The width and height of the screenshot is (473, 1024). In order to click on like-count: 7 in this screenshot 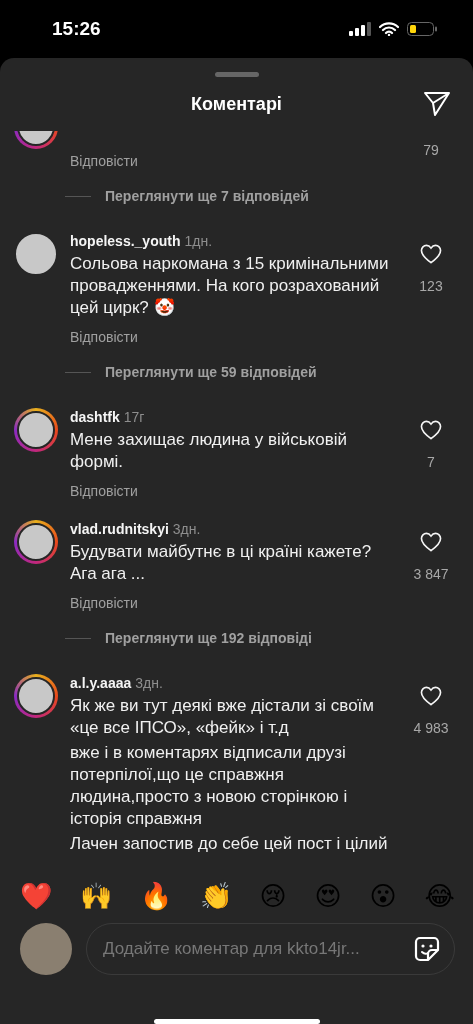, I will do `click(431, 462)`.